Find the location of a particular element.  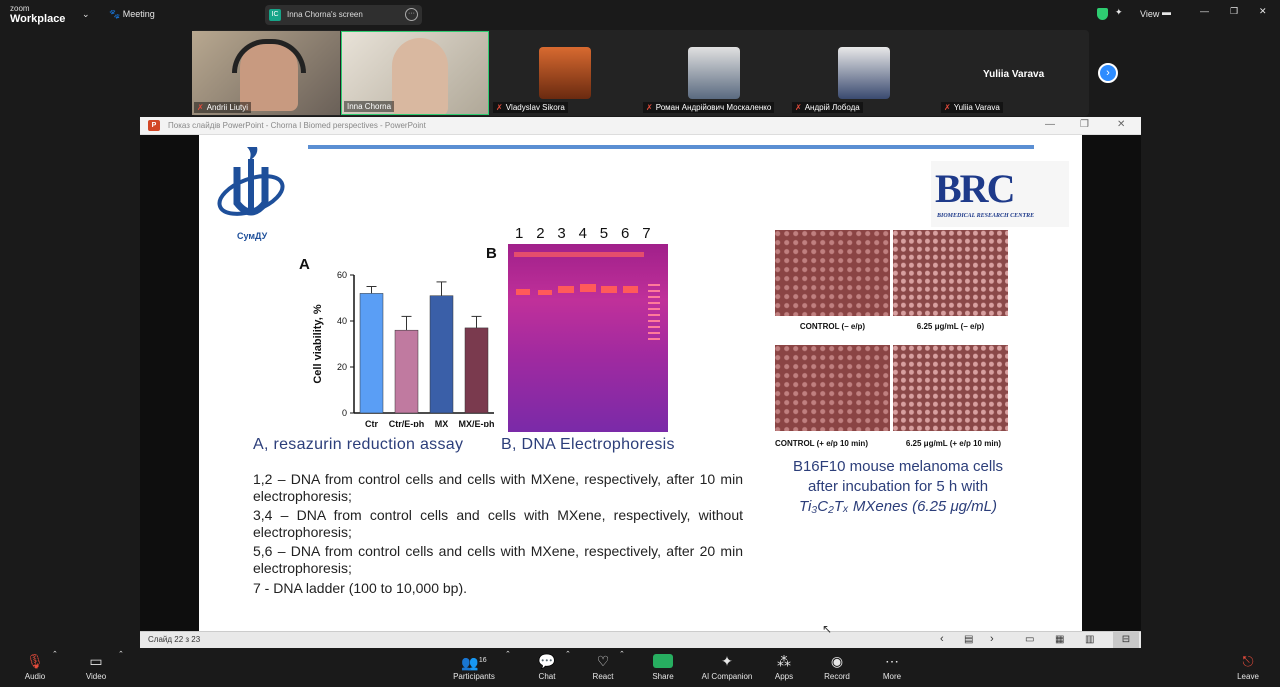

apps-button: ⁂ Apps is located at coordinates (784, 665).